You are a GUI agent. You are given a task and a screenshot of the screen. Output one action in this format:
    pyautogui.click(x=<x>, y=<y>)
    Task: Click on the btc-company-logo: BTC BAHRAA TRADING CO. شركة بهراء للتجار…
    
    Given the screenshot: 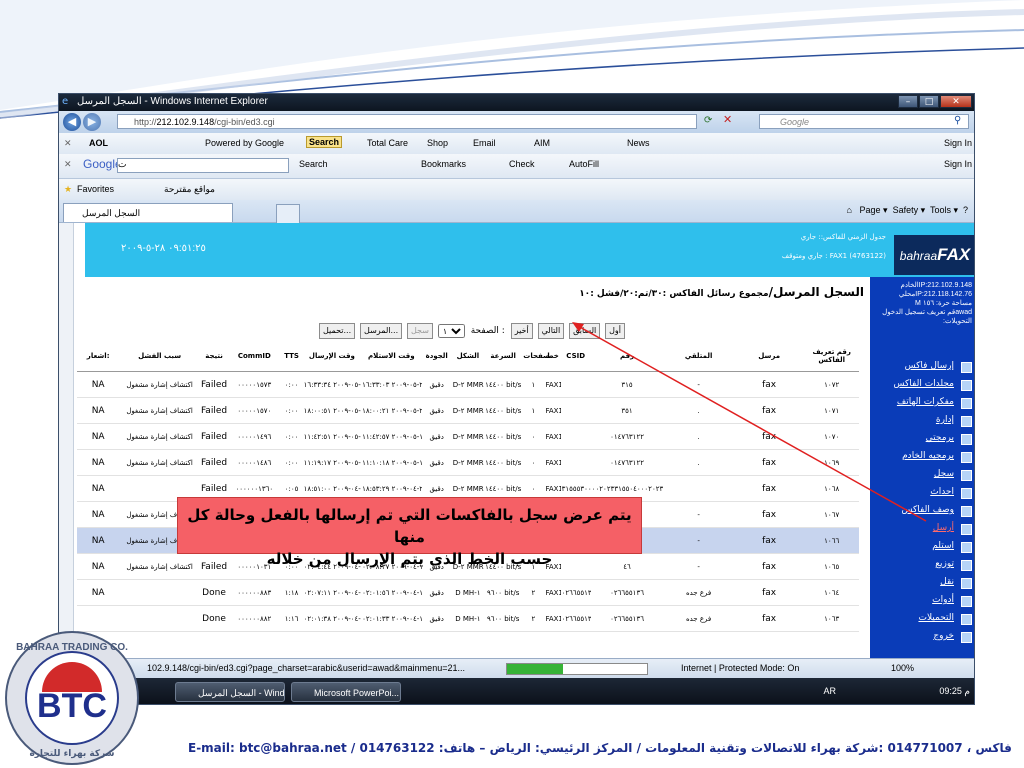 What is the action you would take?
    pyautogui.click(x=72, y=698)
    